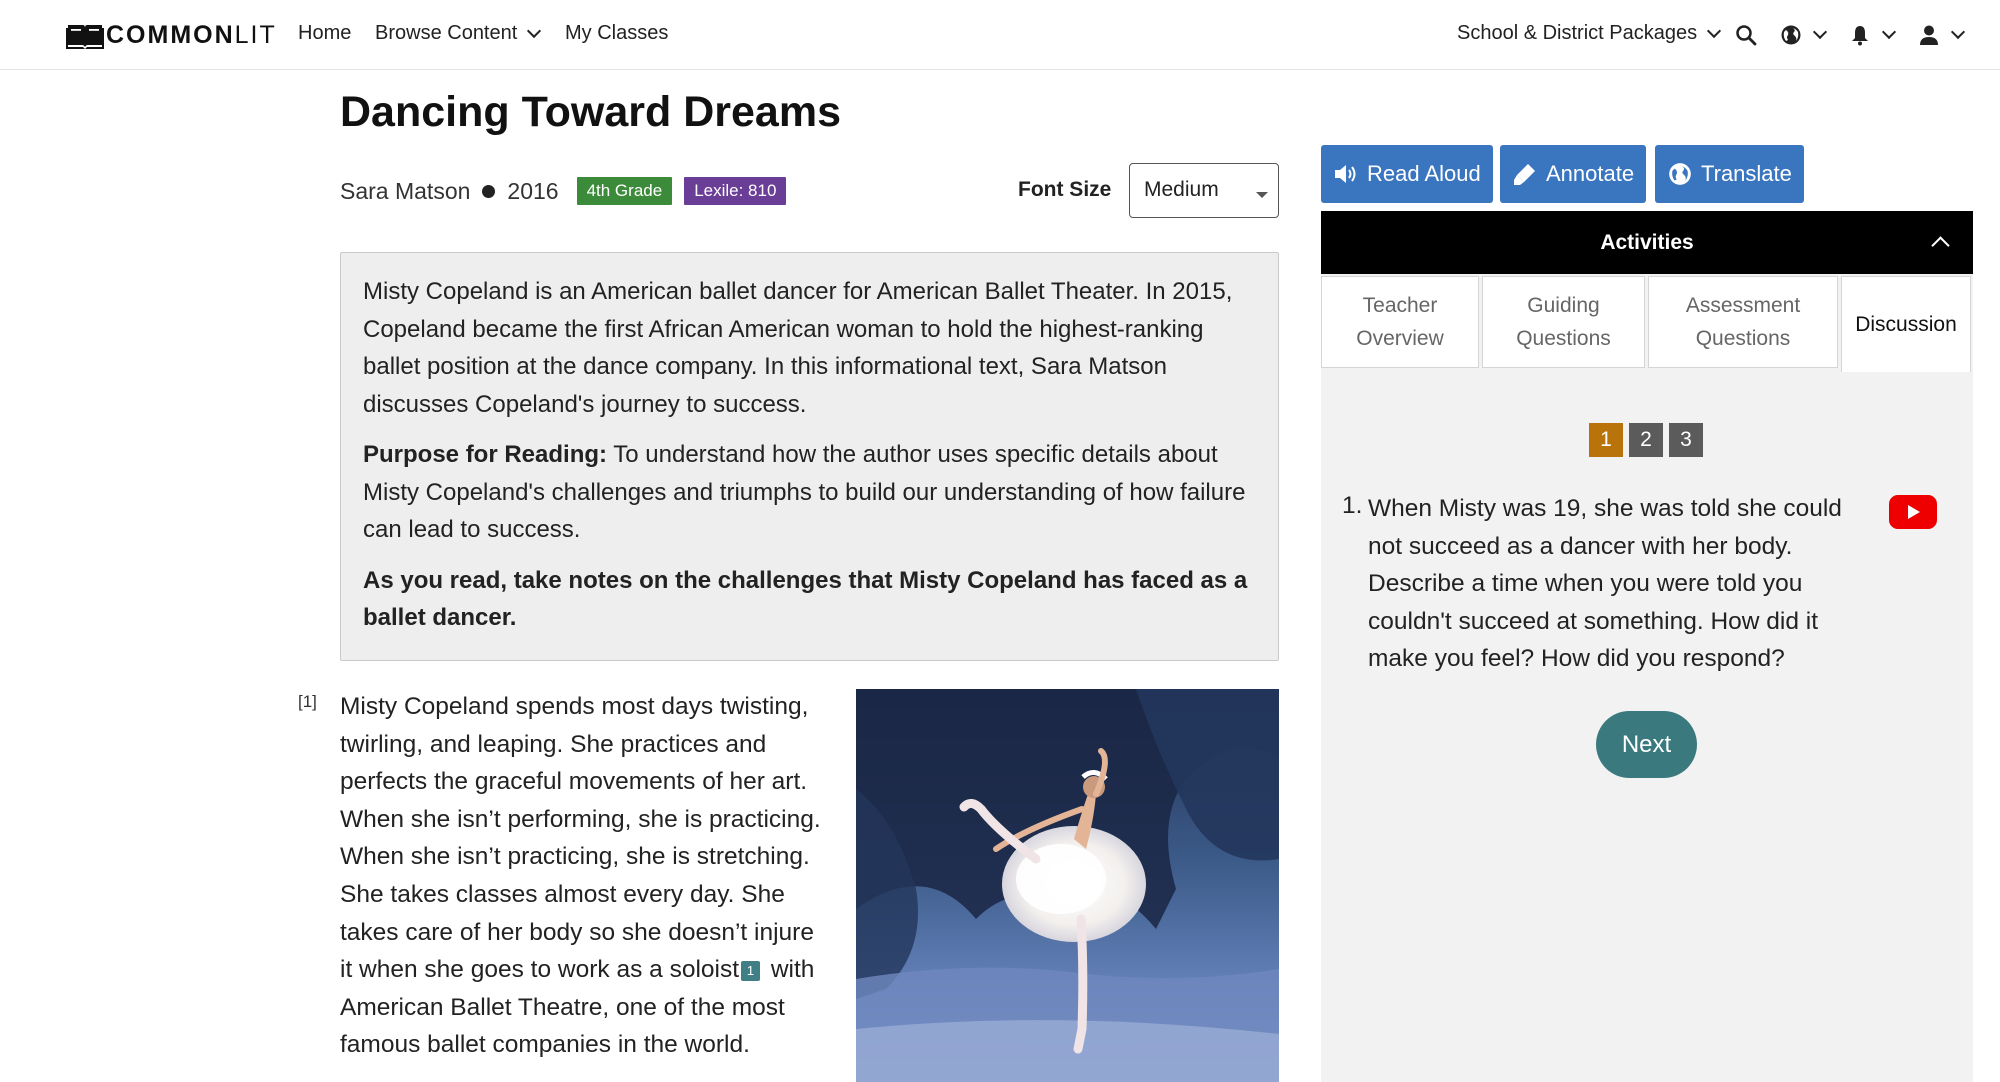 The height and width of the screenshot is (1082, 2000). Describe the element at coordinates (1606, 440) in the screenshot. I see `question-page-1: 1` at that location.